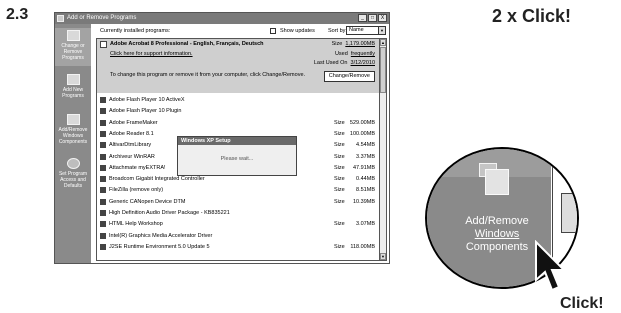 The height and width of the screenshot is (313, 621). What do you see at coordinates (73, 86) in the screenshot?
I see `sidebar-item-add-new: Add New Programs` at bounding box center [73, 86].